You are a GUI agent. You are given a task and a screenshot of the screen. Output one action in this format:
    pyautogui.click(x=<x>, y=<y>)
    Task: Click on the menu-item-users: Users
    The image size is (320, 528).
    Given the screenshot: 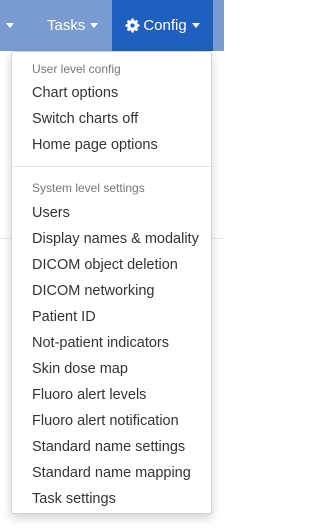 What is the action you would take?
    pyautogui.click(x=51, y=213)
    